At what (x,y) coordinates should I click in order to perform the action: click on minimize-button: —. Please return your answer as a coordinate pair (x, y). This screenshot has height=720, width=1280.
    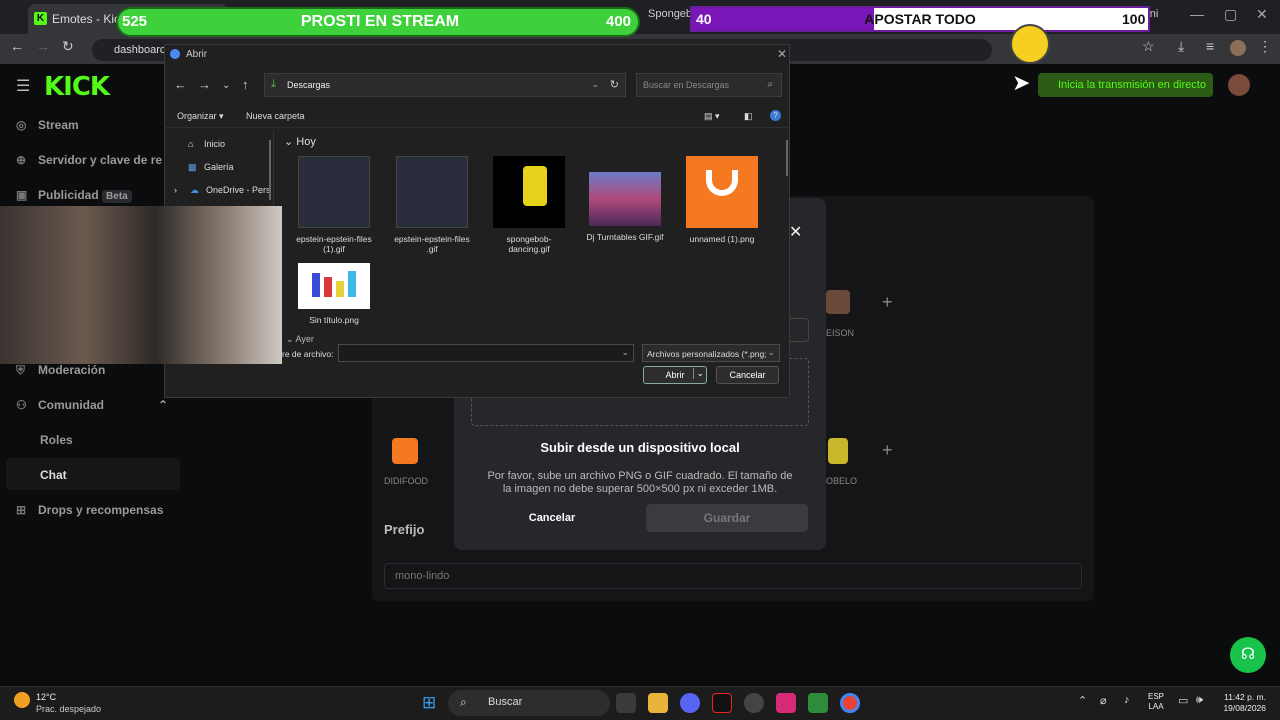
    Looking at the image, I should click on (1197, 14).